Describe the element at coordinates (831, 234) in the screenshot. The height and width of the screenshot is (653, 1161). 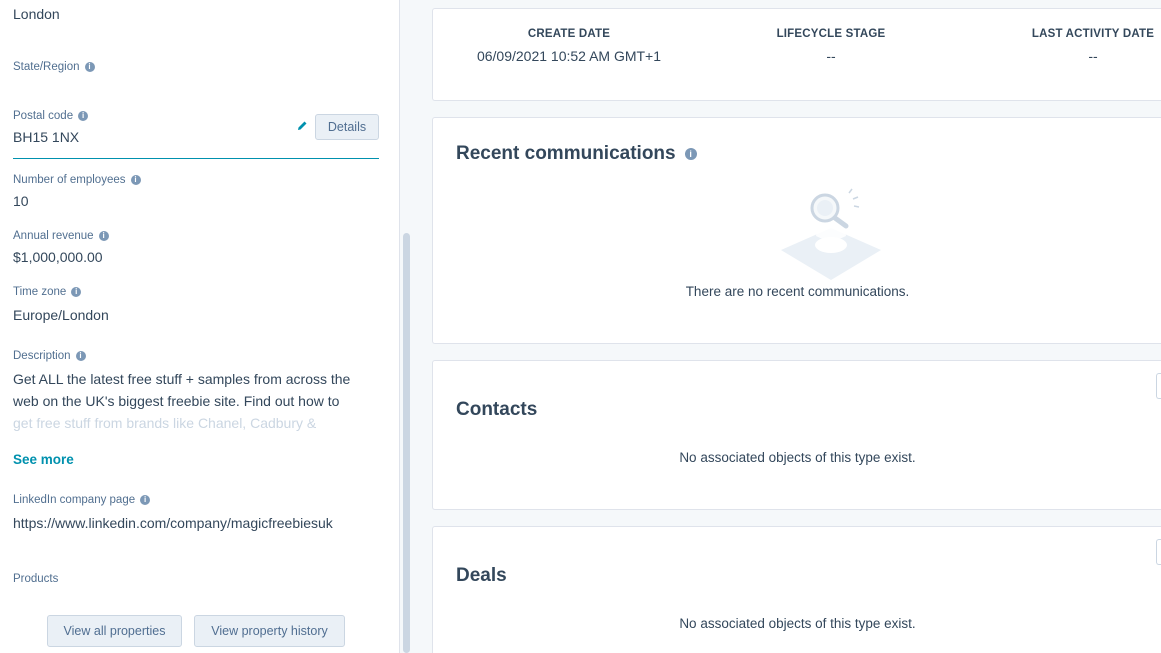
I see `search-illustration-icon` at that location.